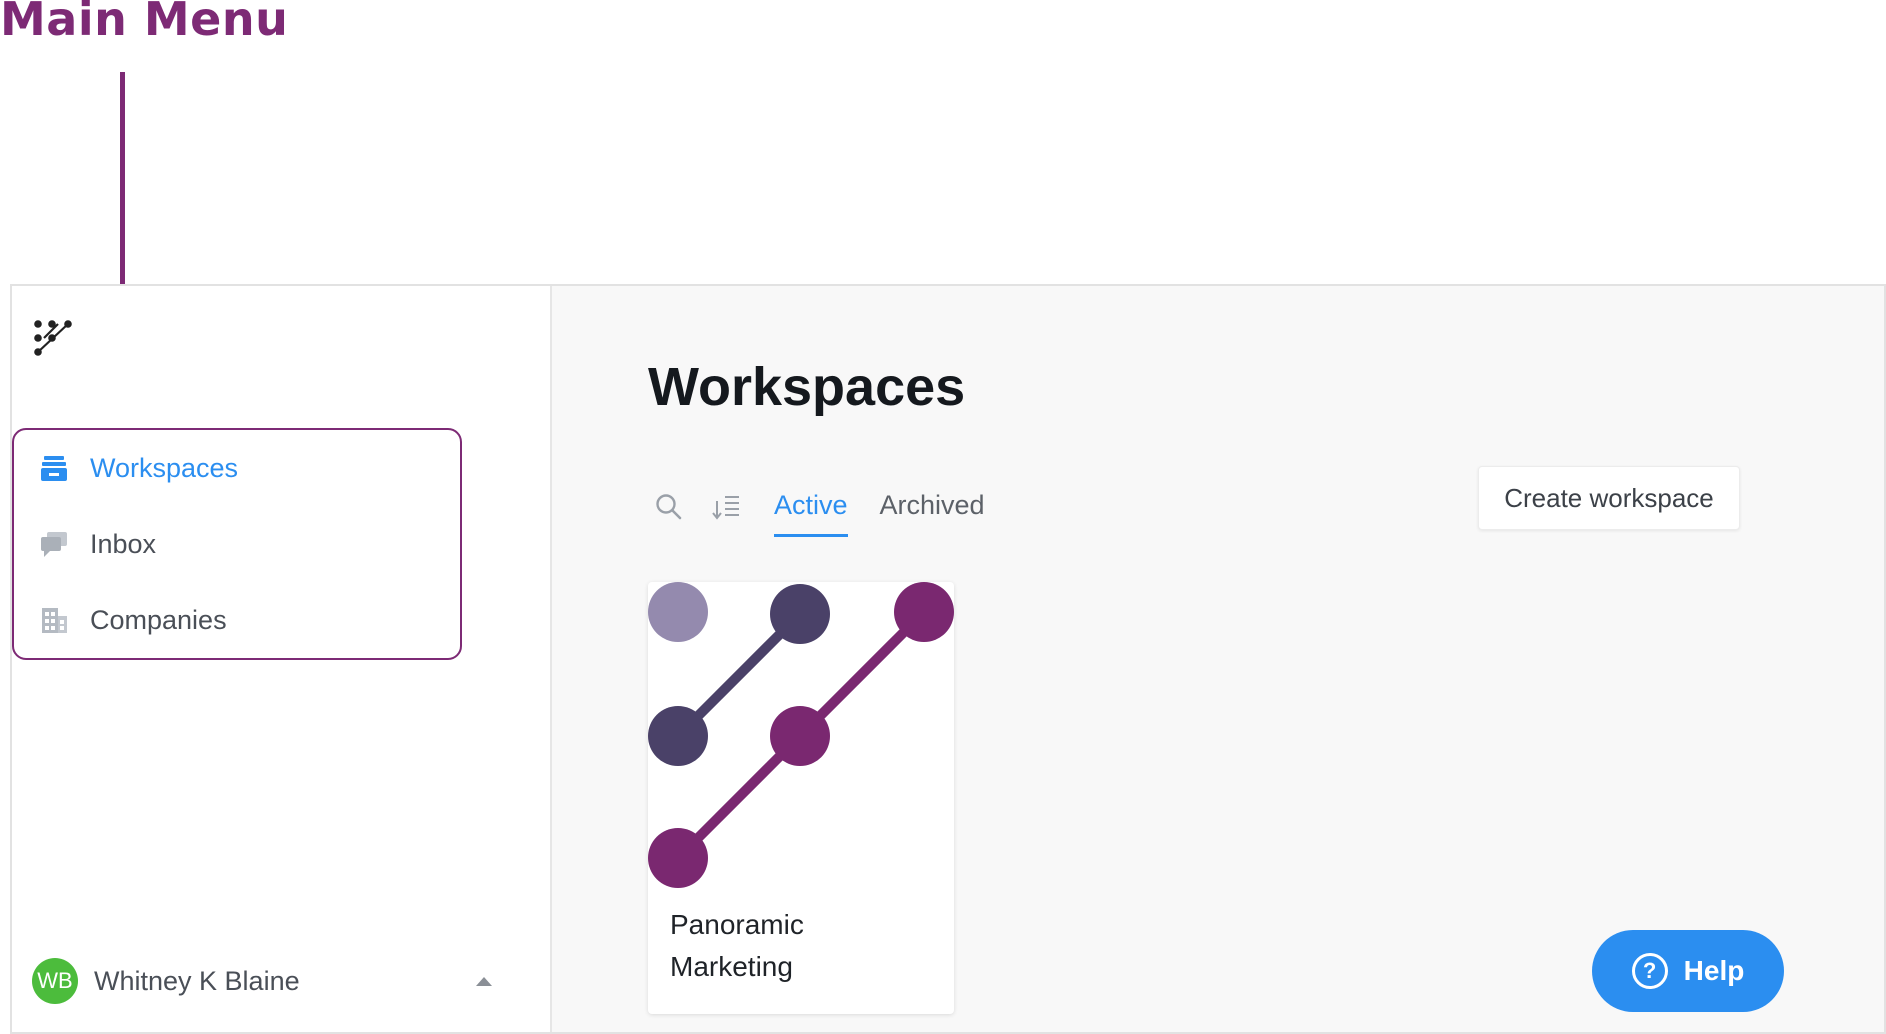  I want to click on workspace-name: Panoramic Marketing, so click(737, 945).